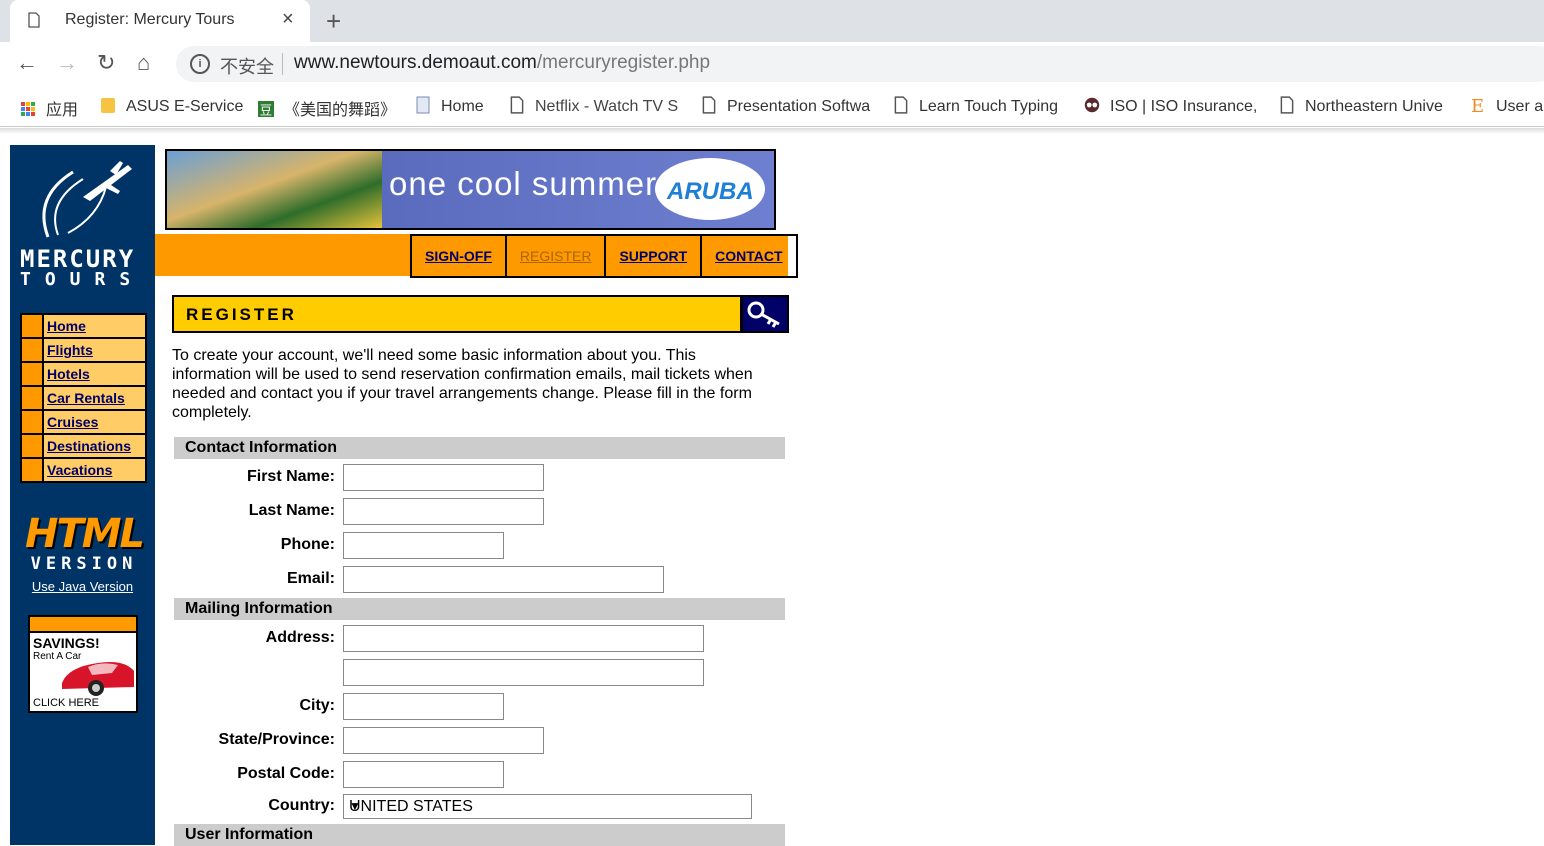  What do you see at coordinates (150, 19) in the screenshot?
I see `tab-title: Register: Mercury Tours` at bounding box center [150, 19].